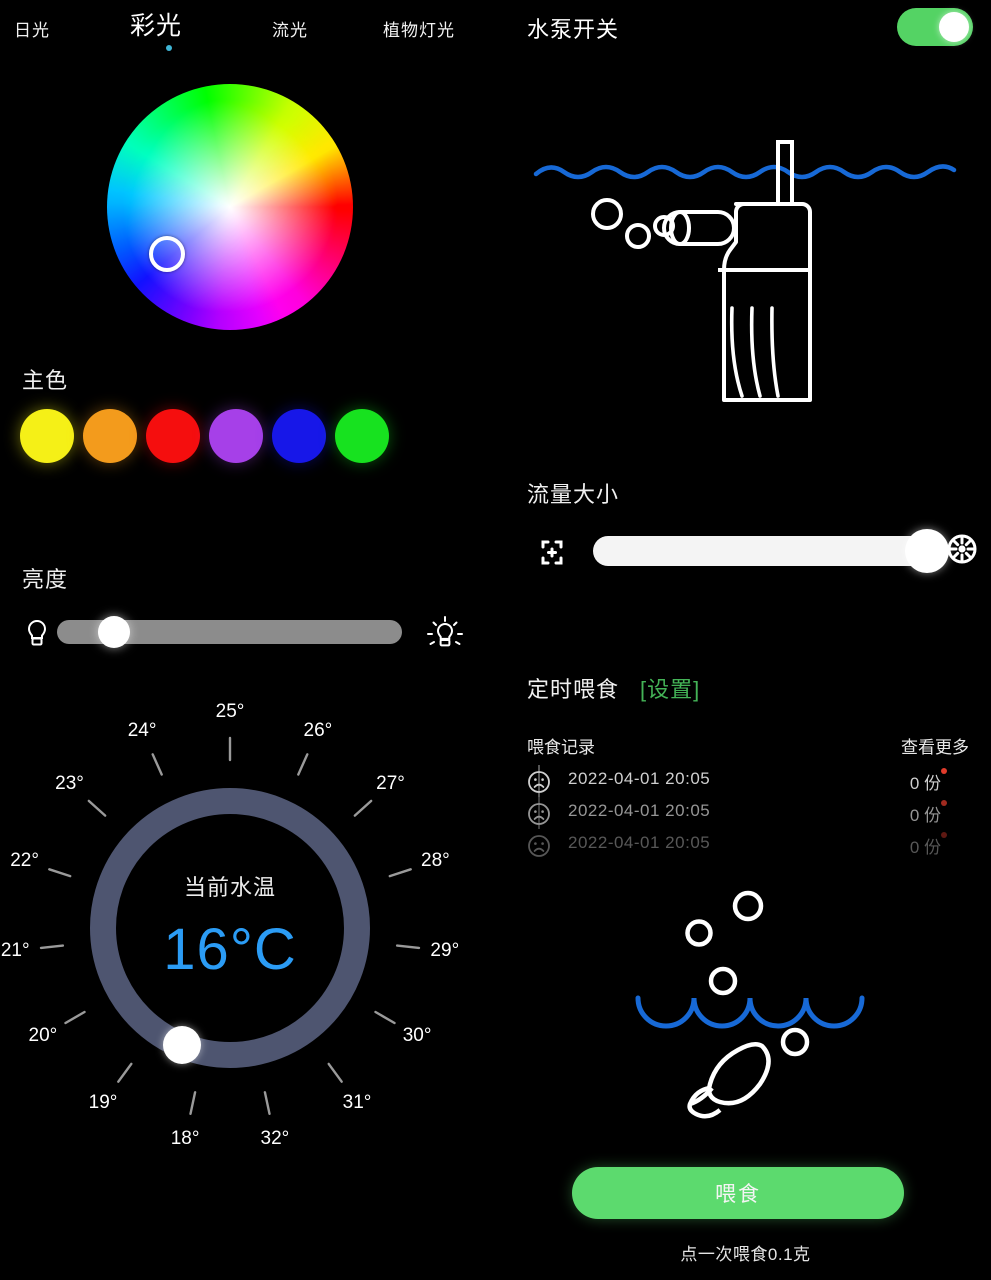 The height and width of the screenshot is (1280, 991). I want to click on flow-size-label: 流量大小, so click(573, 494).